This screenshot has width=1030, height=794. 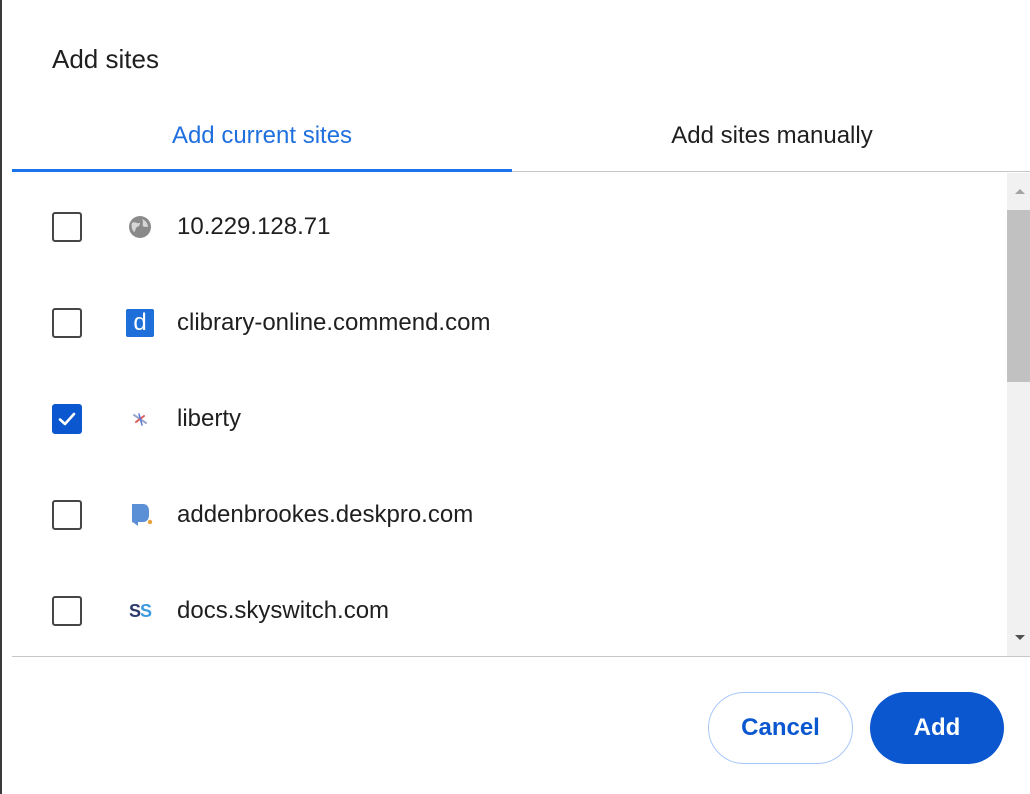 What do you see at coordinates (771, 136) in the screenshot?
I see `tab-add-sites-manually: Add sites manually` at bounding box center [771, 136].